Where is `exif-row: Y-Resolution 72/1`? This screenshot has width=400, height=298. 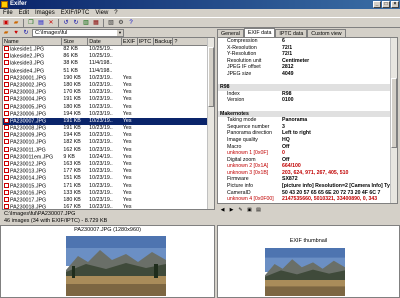
exif-row: Y-Resolution 72/1 is located at coordinates (307, 54).